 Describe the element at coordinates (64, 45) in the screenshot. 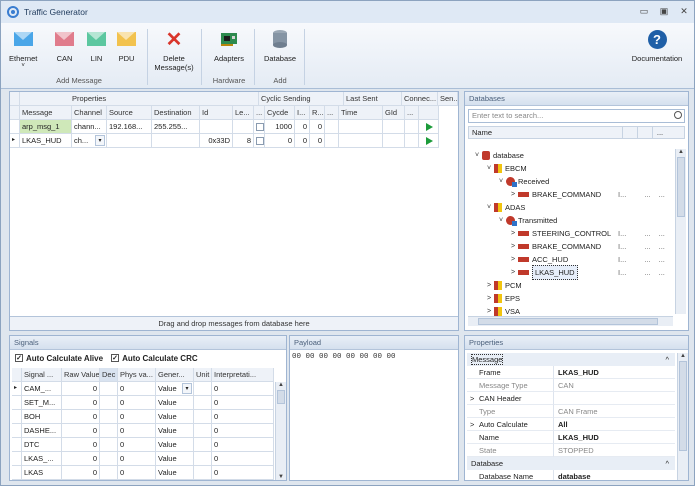

I see `can-button: CAN` at that location.